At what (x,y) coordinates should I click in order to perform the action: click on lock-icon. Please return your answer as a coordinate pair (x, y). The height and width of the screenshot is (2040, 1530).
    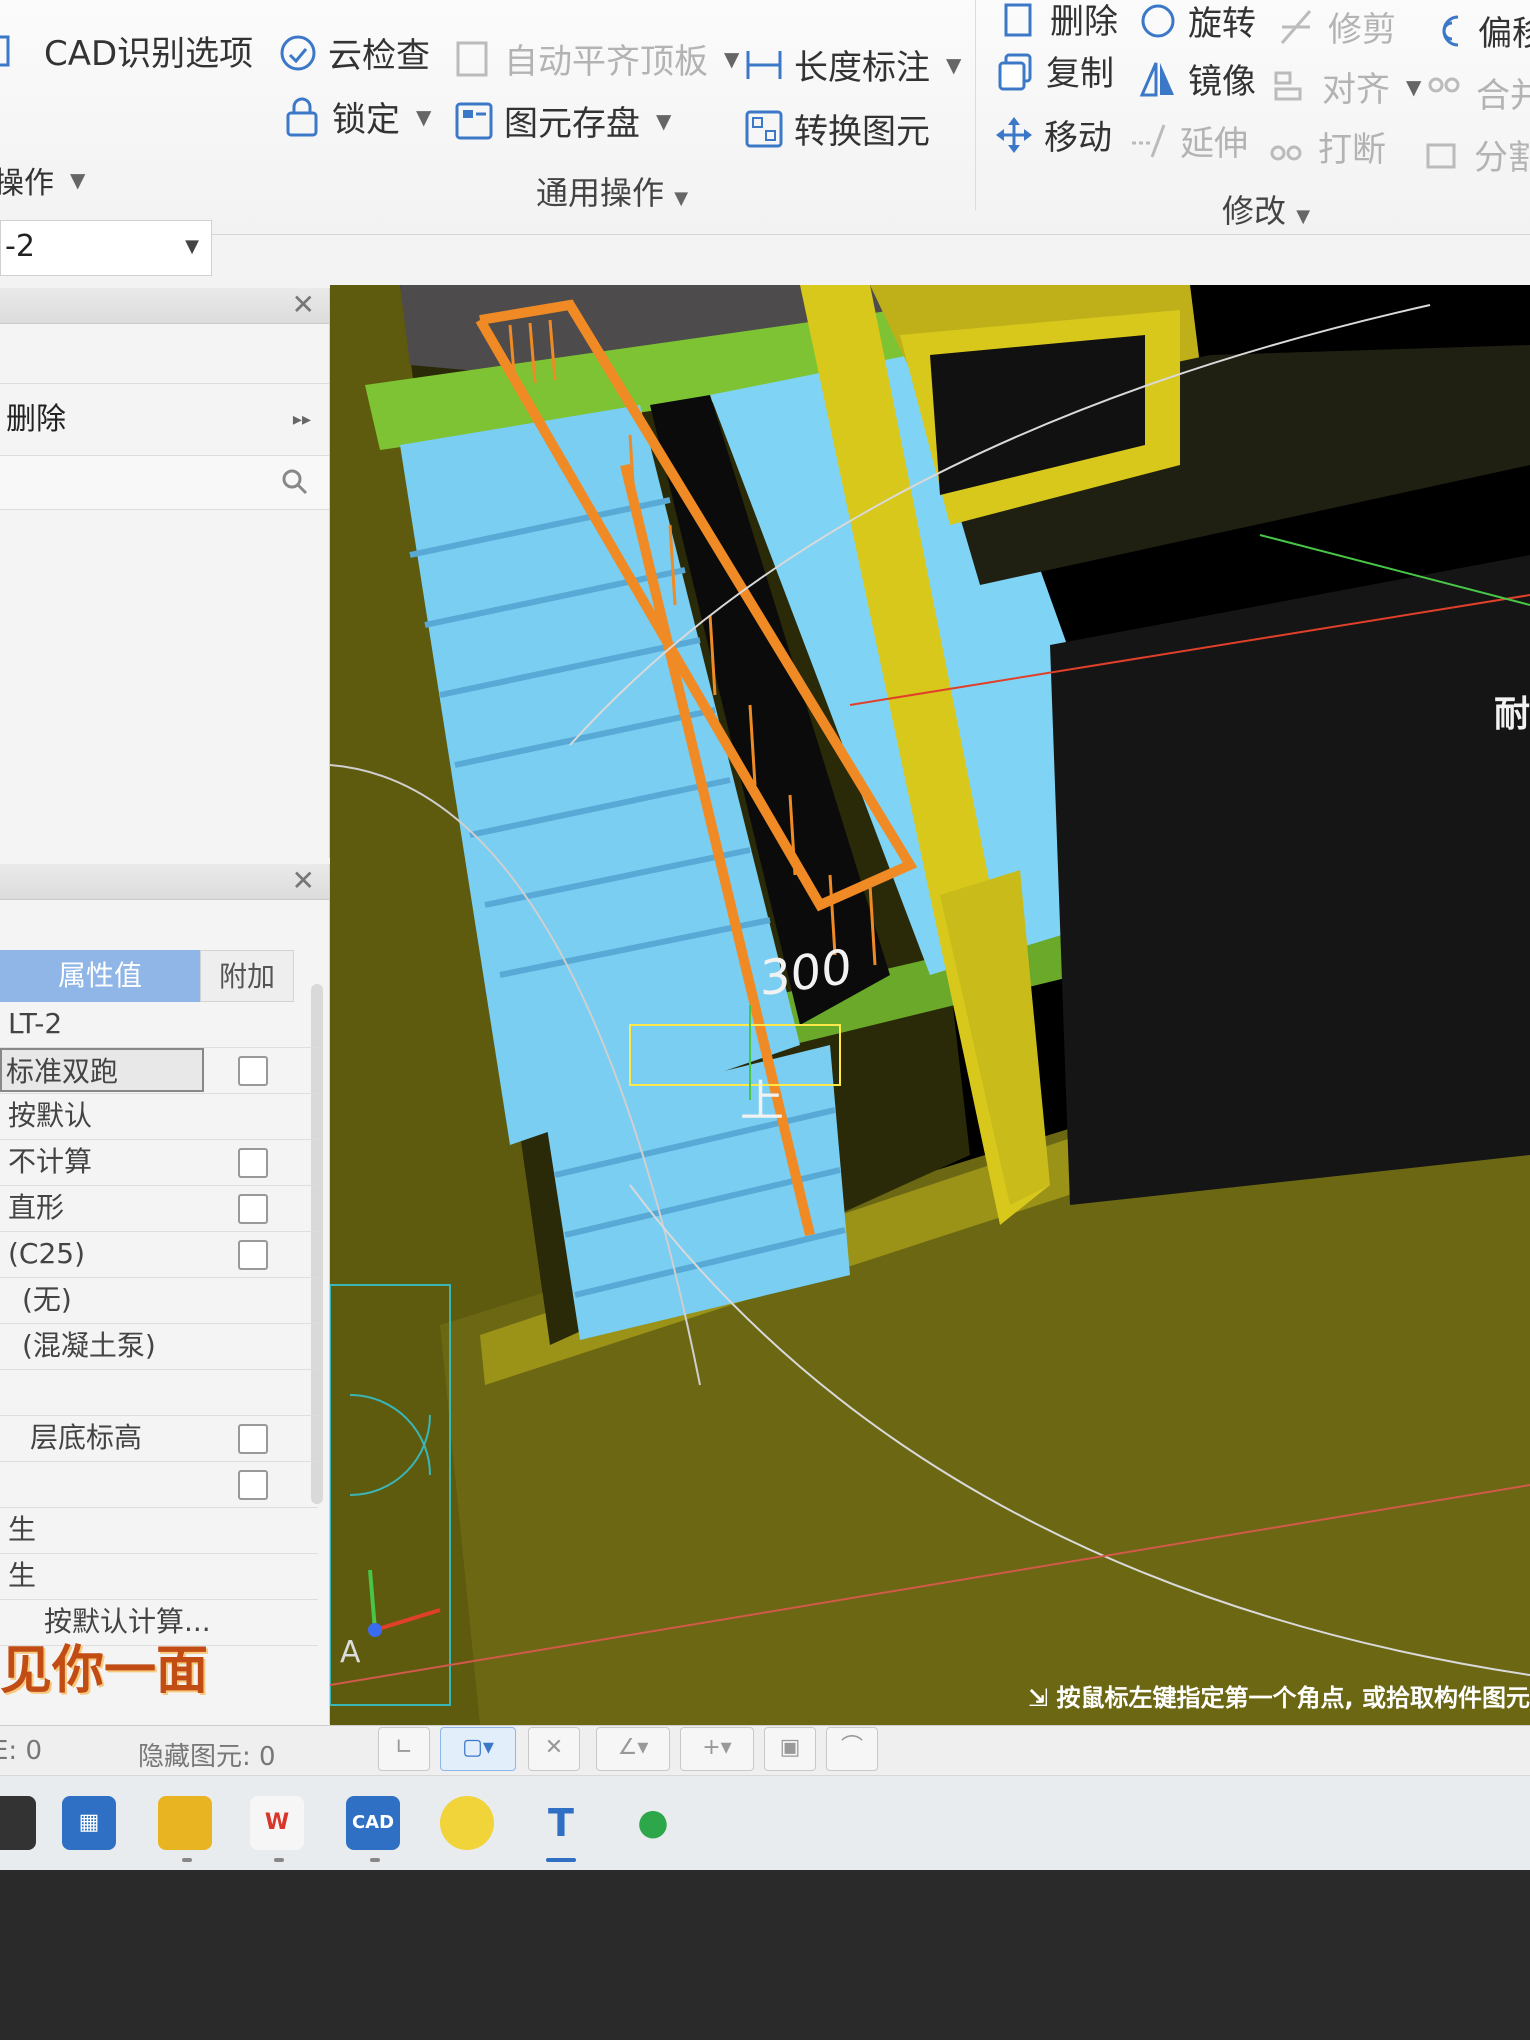
    Looking at the image, I should click on (302, 117).